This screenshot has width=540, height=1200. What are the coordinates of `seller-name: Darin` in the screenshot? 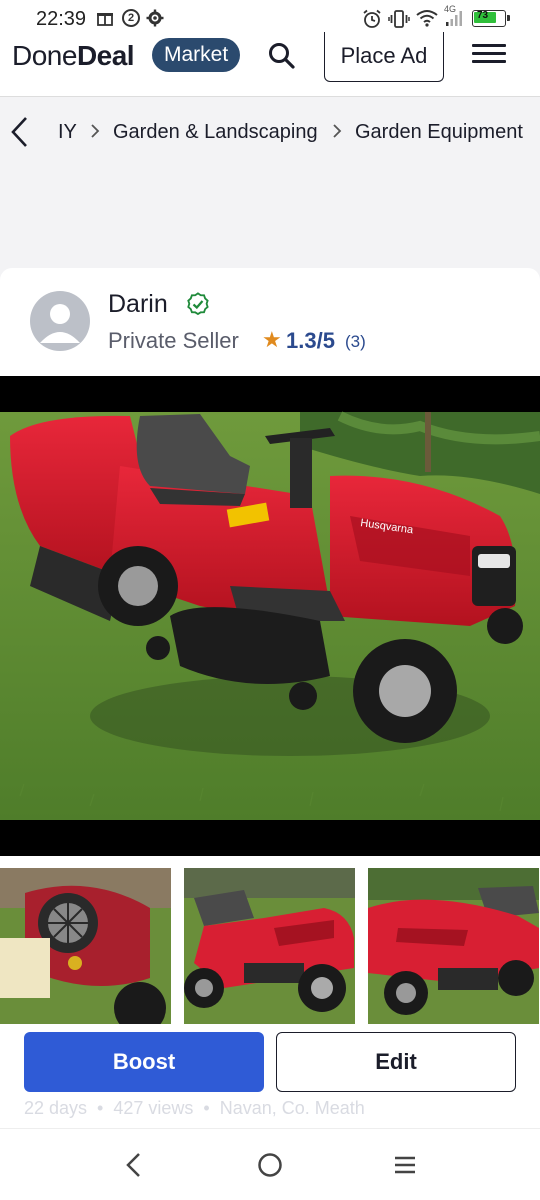 It's located at (138, 304).